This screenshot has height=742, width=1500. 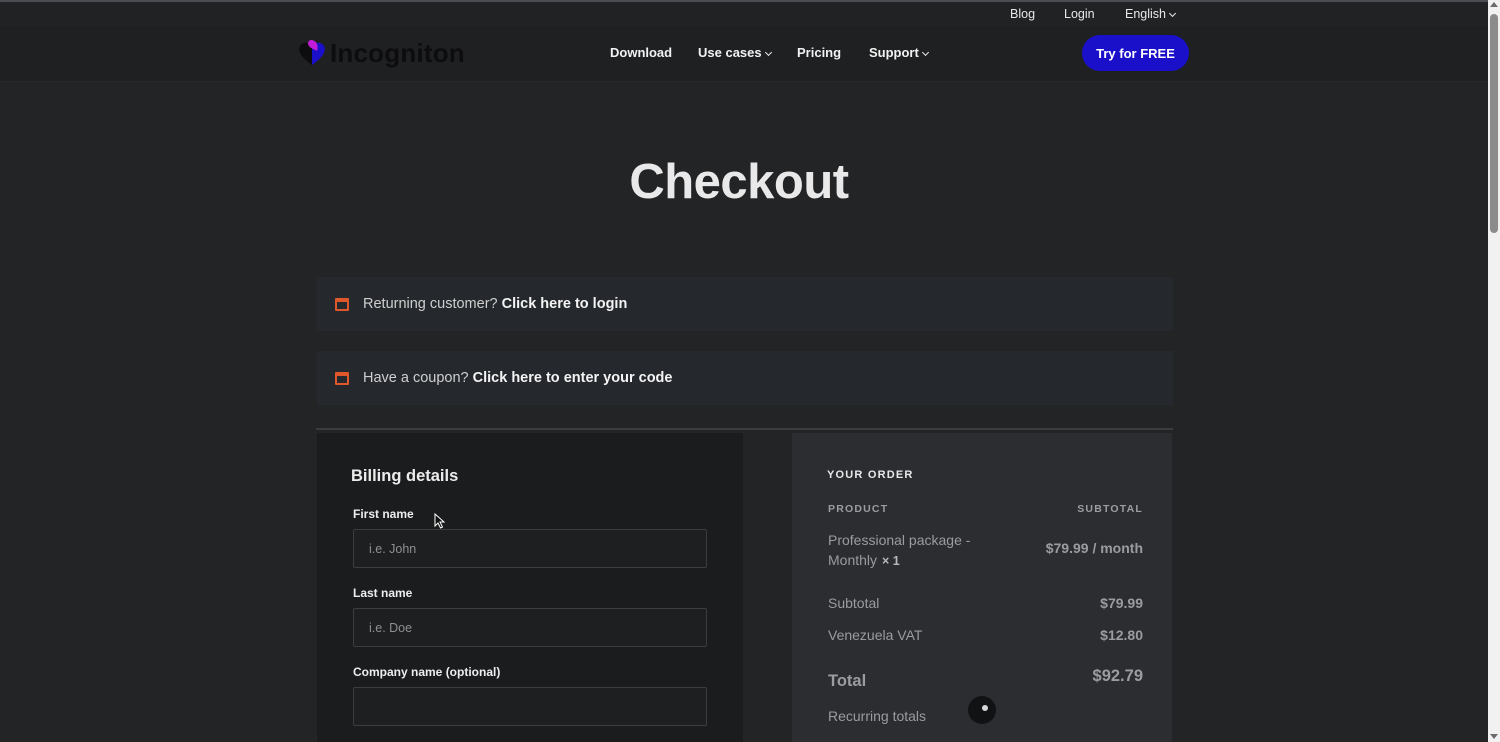 What do you see at coordinates (819, 52) in the screenshot?
I see `nav-pricing: Pricing` at bounding box center [819, 52].